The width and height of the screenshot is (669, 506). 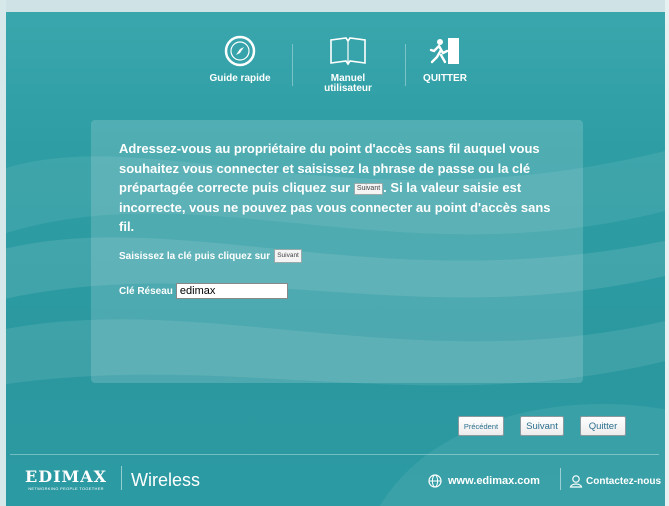 What do you see at coordinates (166, 480) in the screenshot?
I see `product-name: Wireless` at bounding box center [166, 480].